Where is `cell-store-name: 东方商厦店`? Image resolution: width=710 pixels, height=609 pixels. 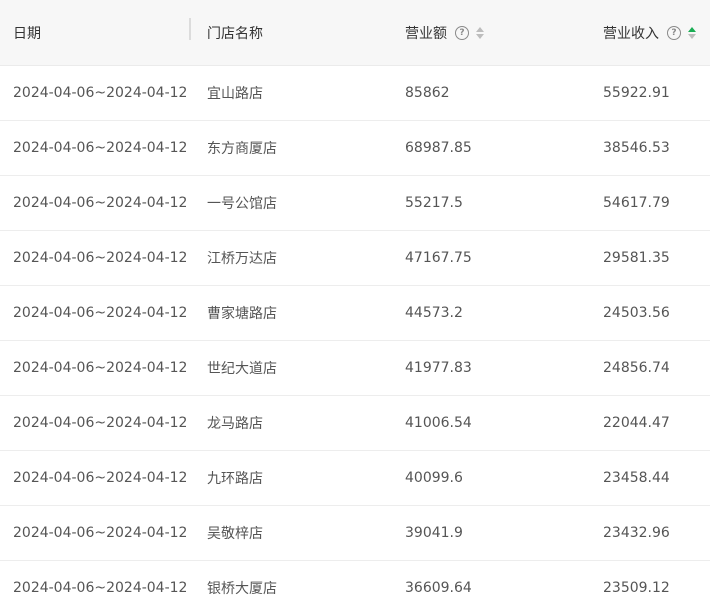 cell-store-name: 东方商厦店 is located at coordinates (242, 149).